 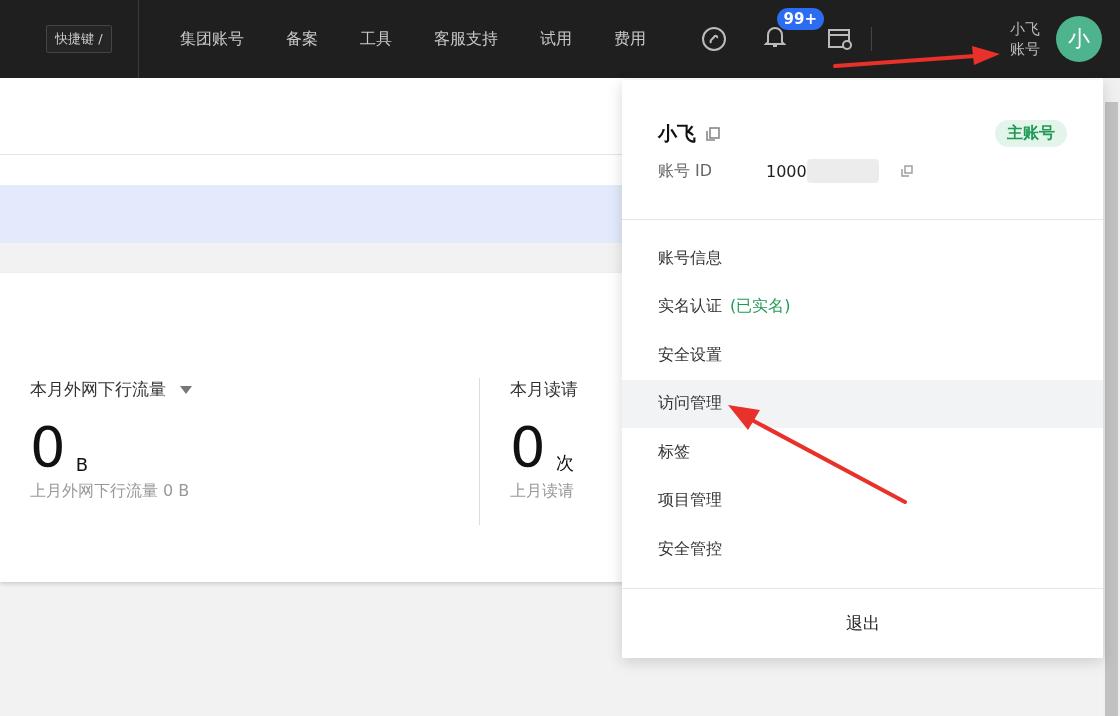 What do you see at coordinates (301, 39) in the screenshot?
I see `nav-link: 备案` at bounding box center [301, 39].